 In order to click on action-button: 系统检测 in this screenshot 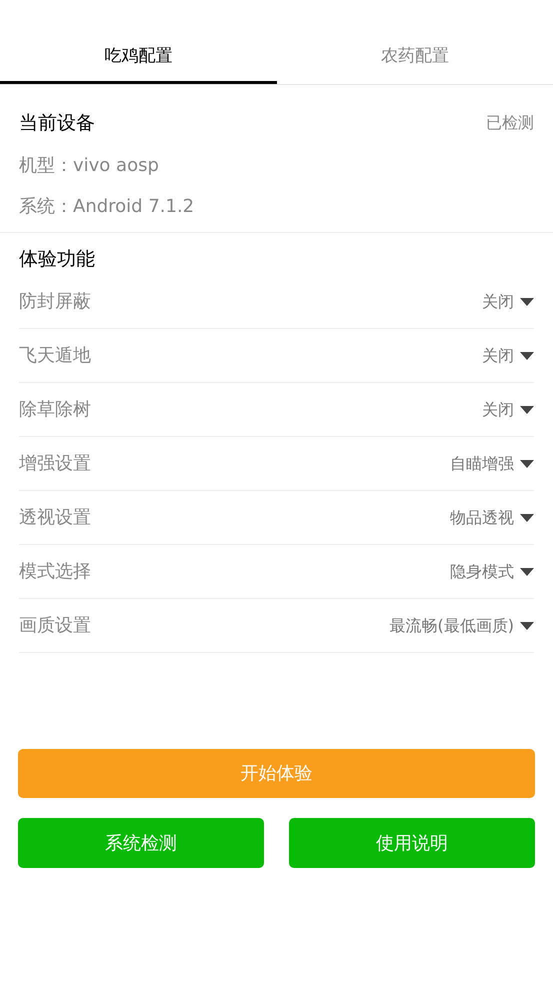, I will do `click(141, 843)`.